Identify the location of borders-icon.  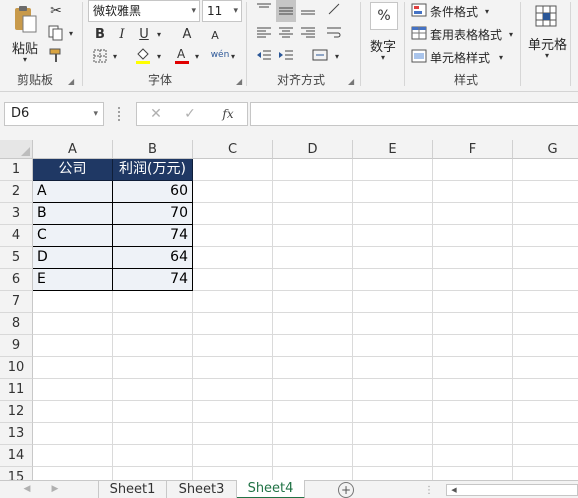
(100, 56).